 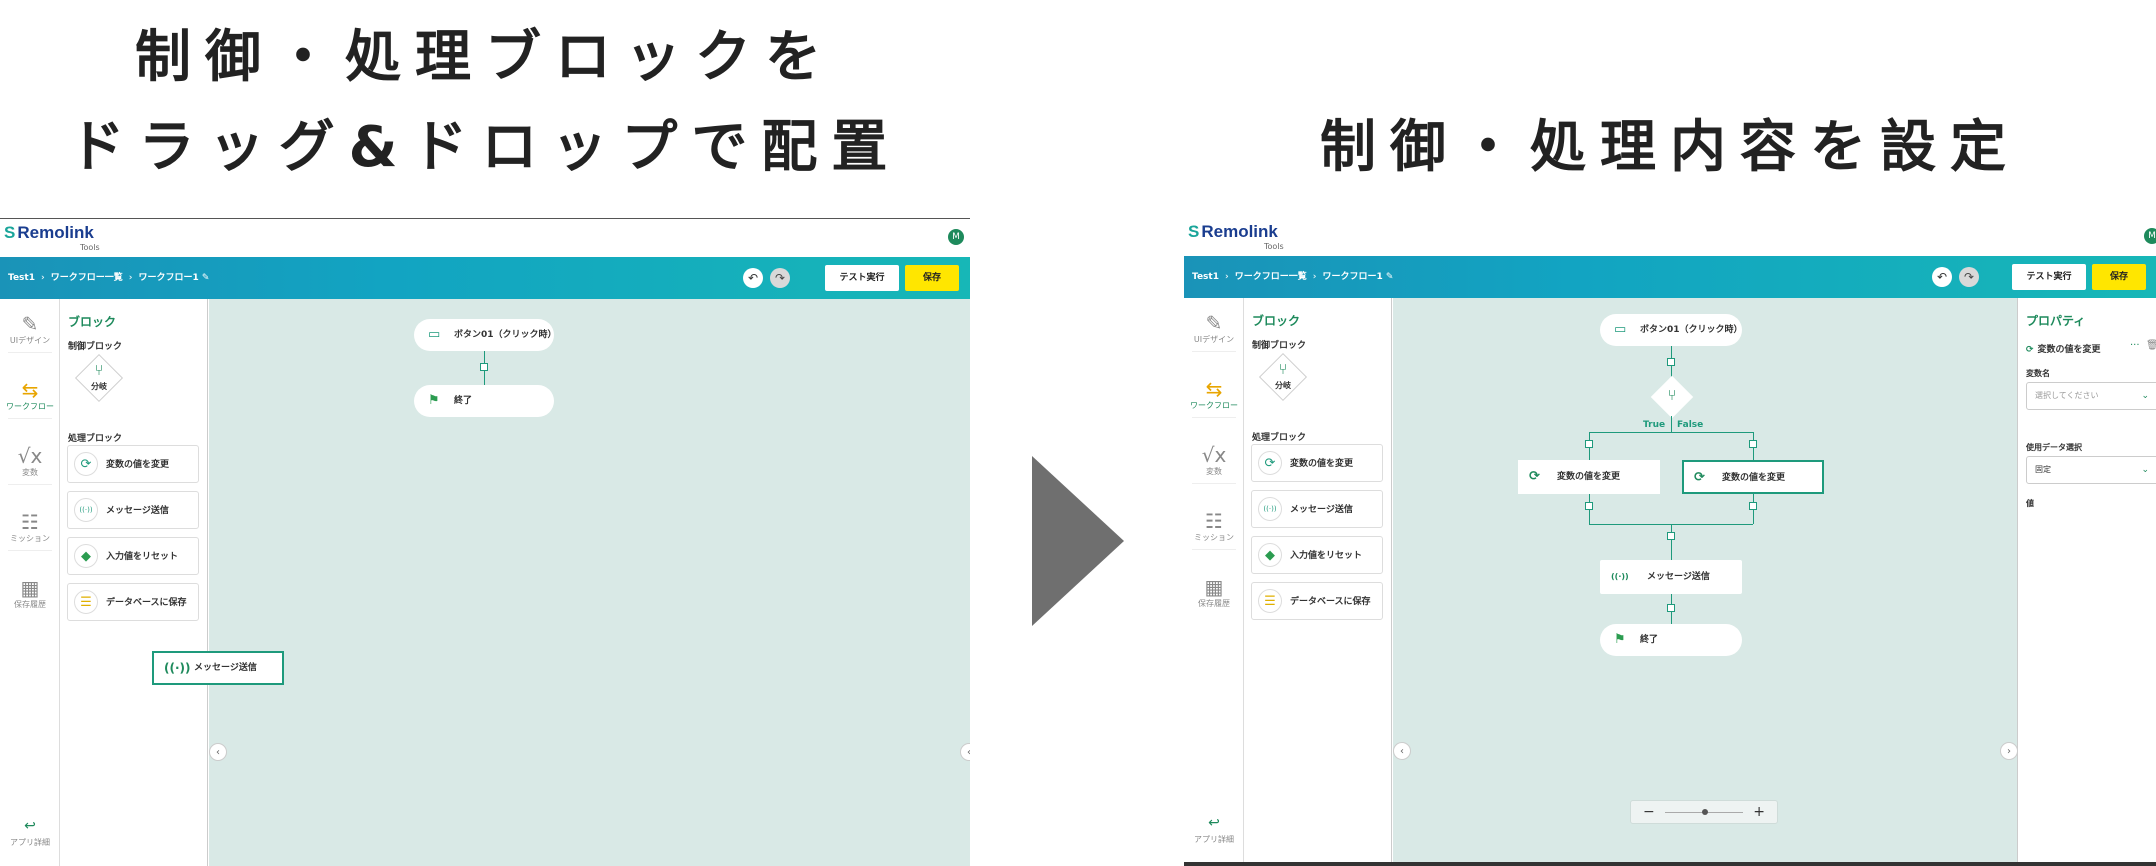 I want to click on collapse-right-button: ‹, so click(x=965, y=752).